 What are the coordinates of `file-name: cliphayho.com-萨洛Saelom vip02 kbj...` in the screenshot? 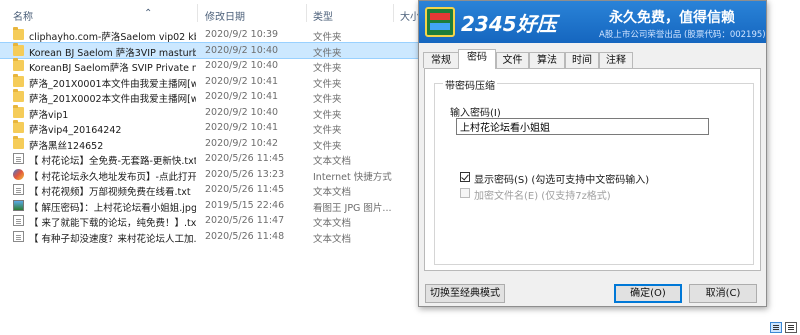 It's located at (112, 37).